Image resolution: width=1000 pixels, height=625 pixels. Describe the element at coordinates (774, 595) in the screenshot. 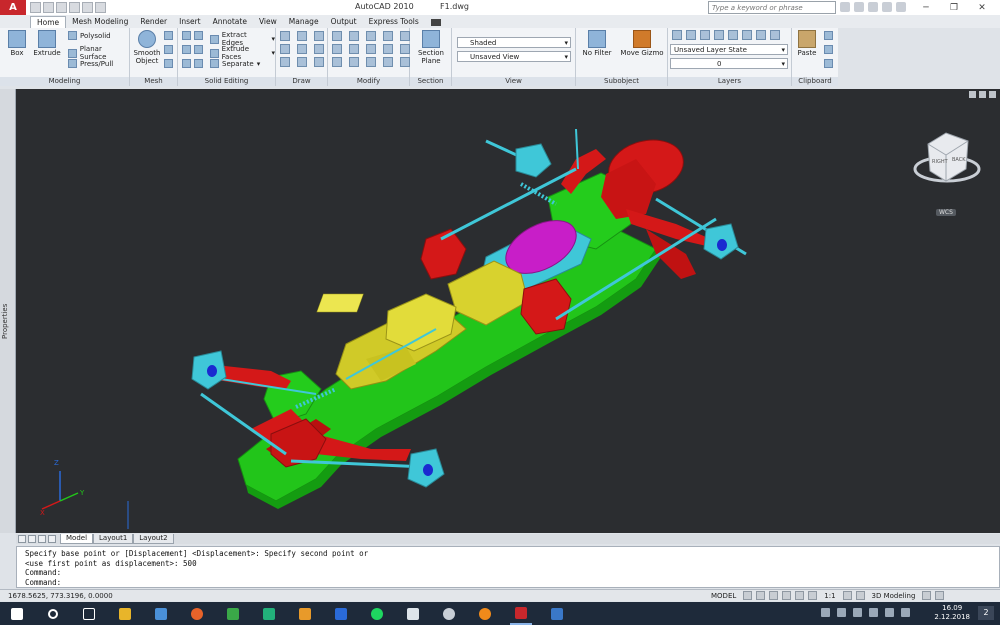

I see `pan-icon` at that location.